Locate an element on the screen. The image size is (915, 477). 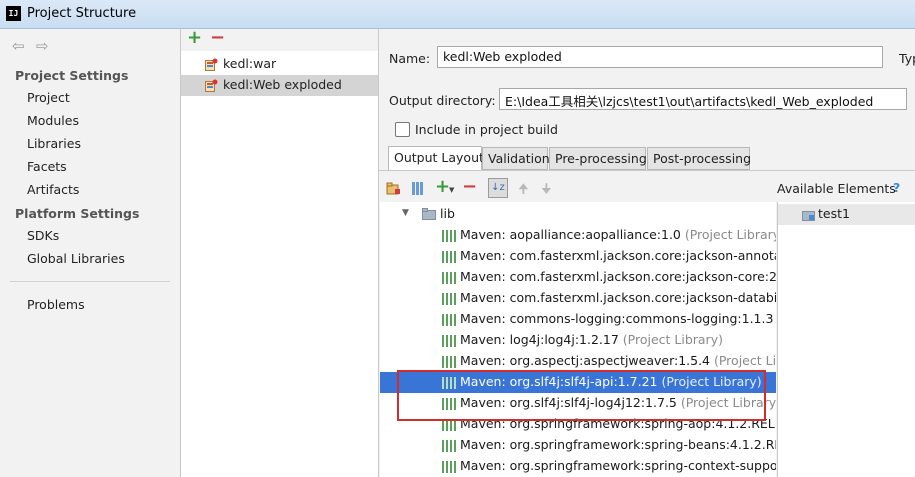
artifact-item-selected: kedl:Web exploded is located at coordinates (279, 85).